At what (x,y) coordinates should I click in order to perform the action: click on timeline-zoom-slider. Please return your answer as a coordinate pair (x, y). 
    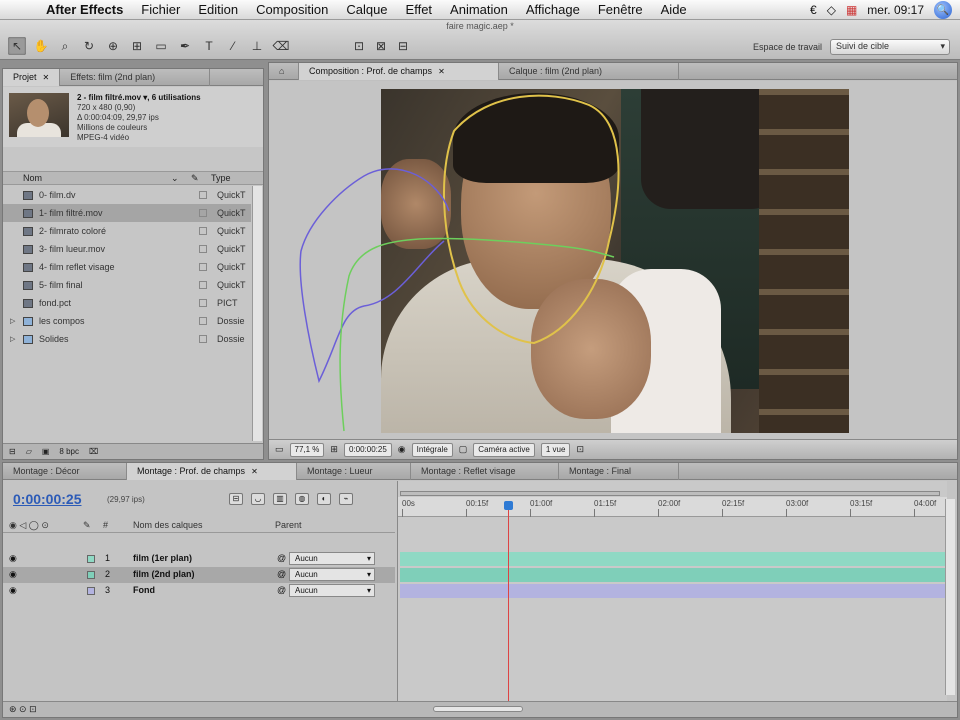
    Looking at the image, I should click on (478, 709).